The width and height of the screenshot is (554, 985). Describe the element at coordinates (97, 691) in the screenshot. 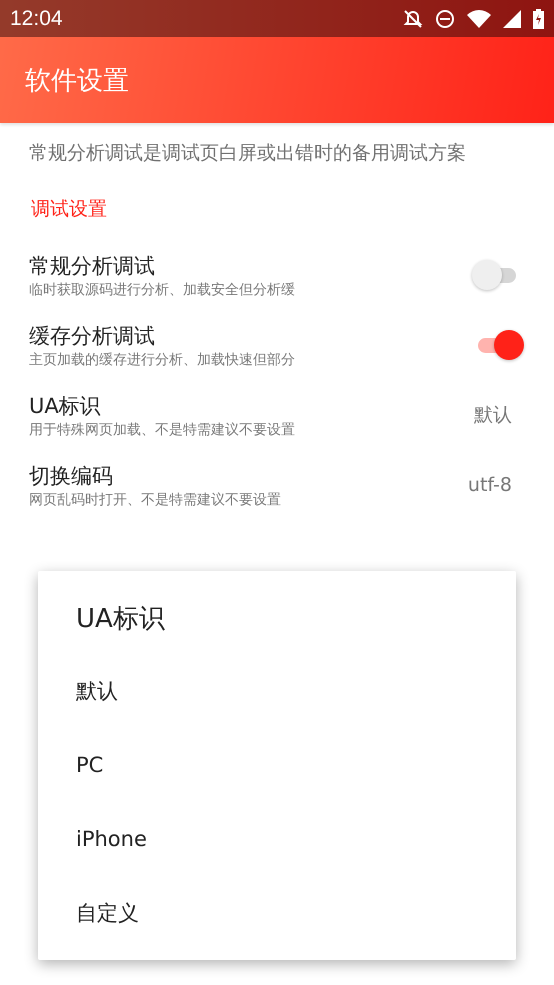

I see `dialog-option: 默认` at that location.